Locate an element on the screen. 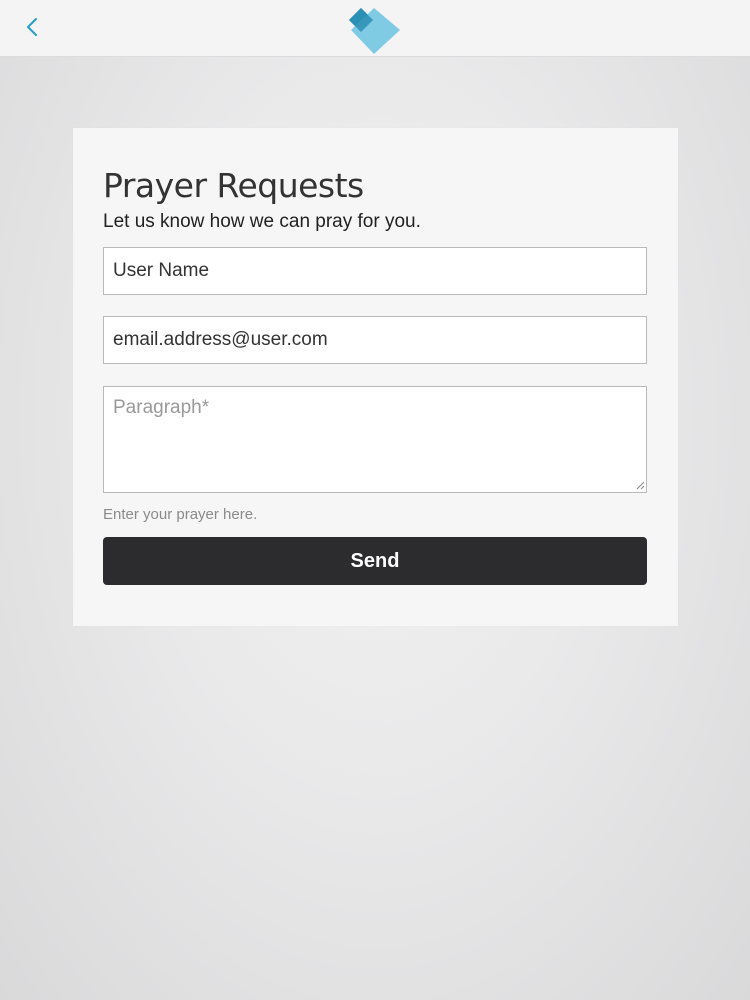 The image size is (750, 1000). resize-grip-icon is located at coordinates (640, 485).